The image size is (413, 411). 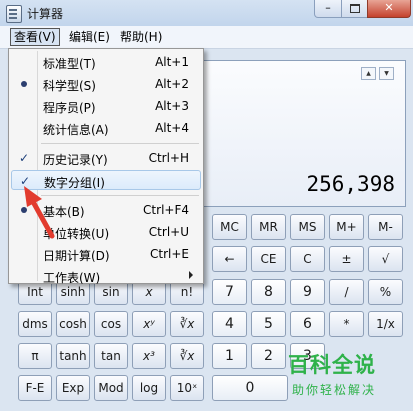 What do you see at coordinates (332, 365) in the screenshot?
I see `watermark-title: 百科全说` at bounding box center [332, 365].